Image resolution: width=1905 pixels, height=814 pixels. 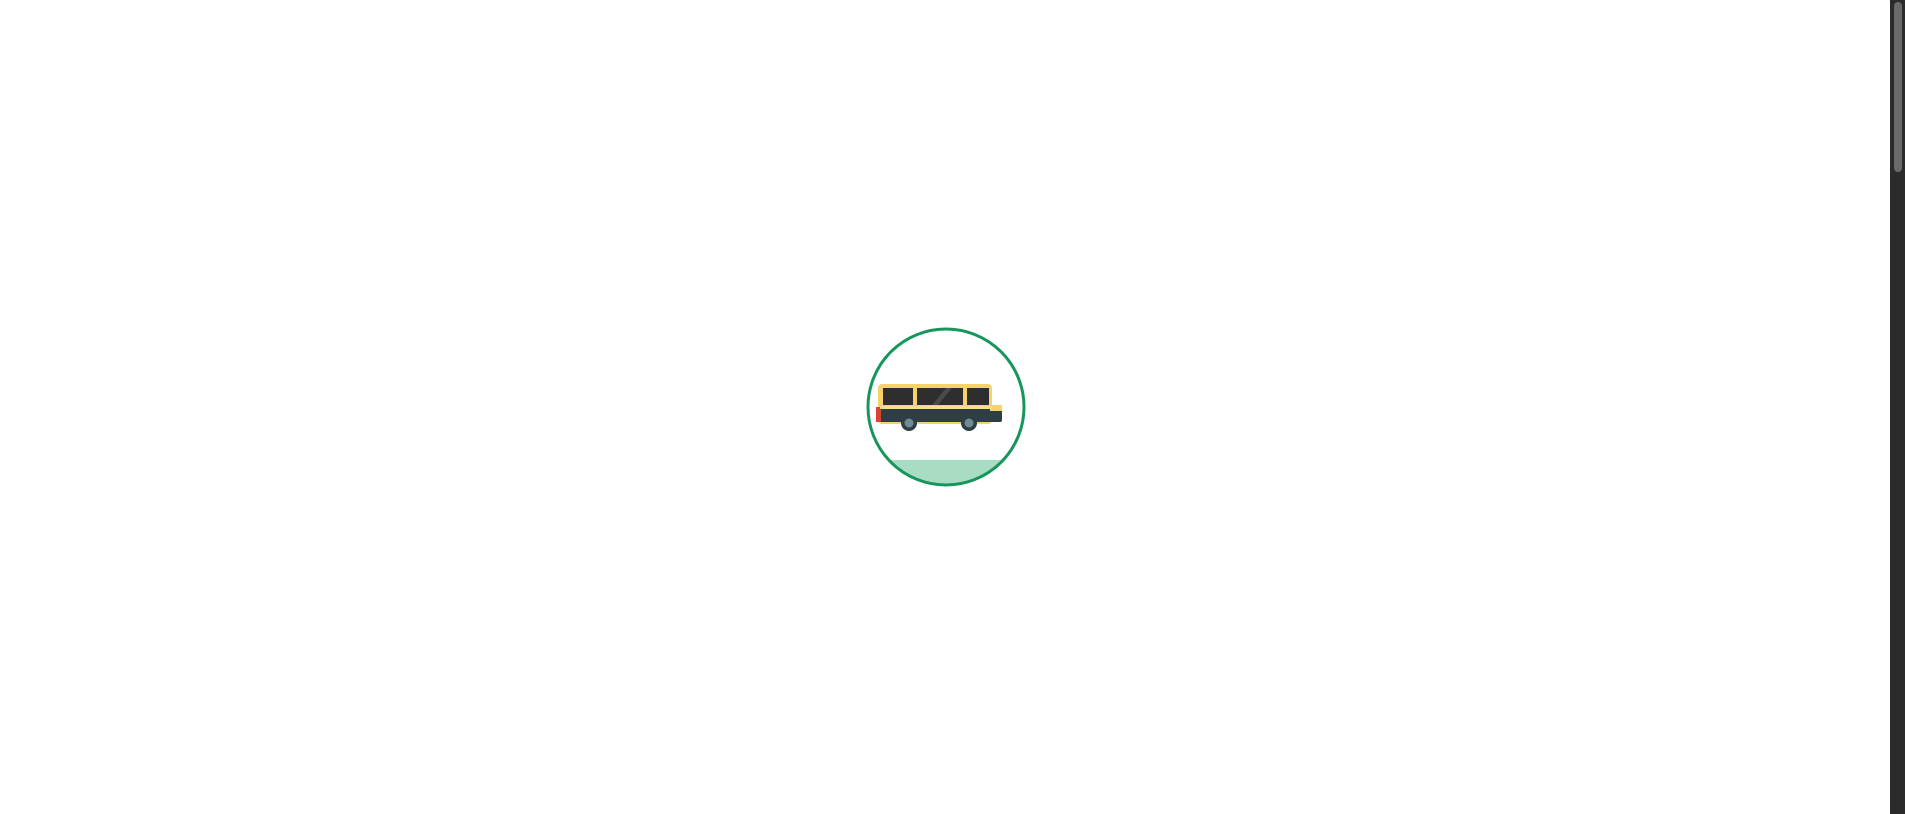 What do you see at coordinates (939, 407) in the screenshot?
I see `bus` at bounding box center [939, 407].